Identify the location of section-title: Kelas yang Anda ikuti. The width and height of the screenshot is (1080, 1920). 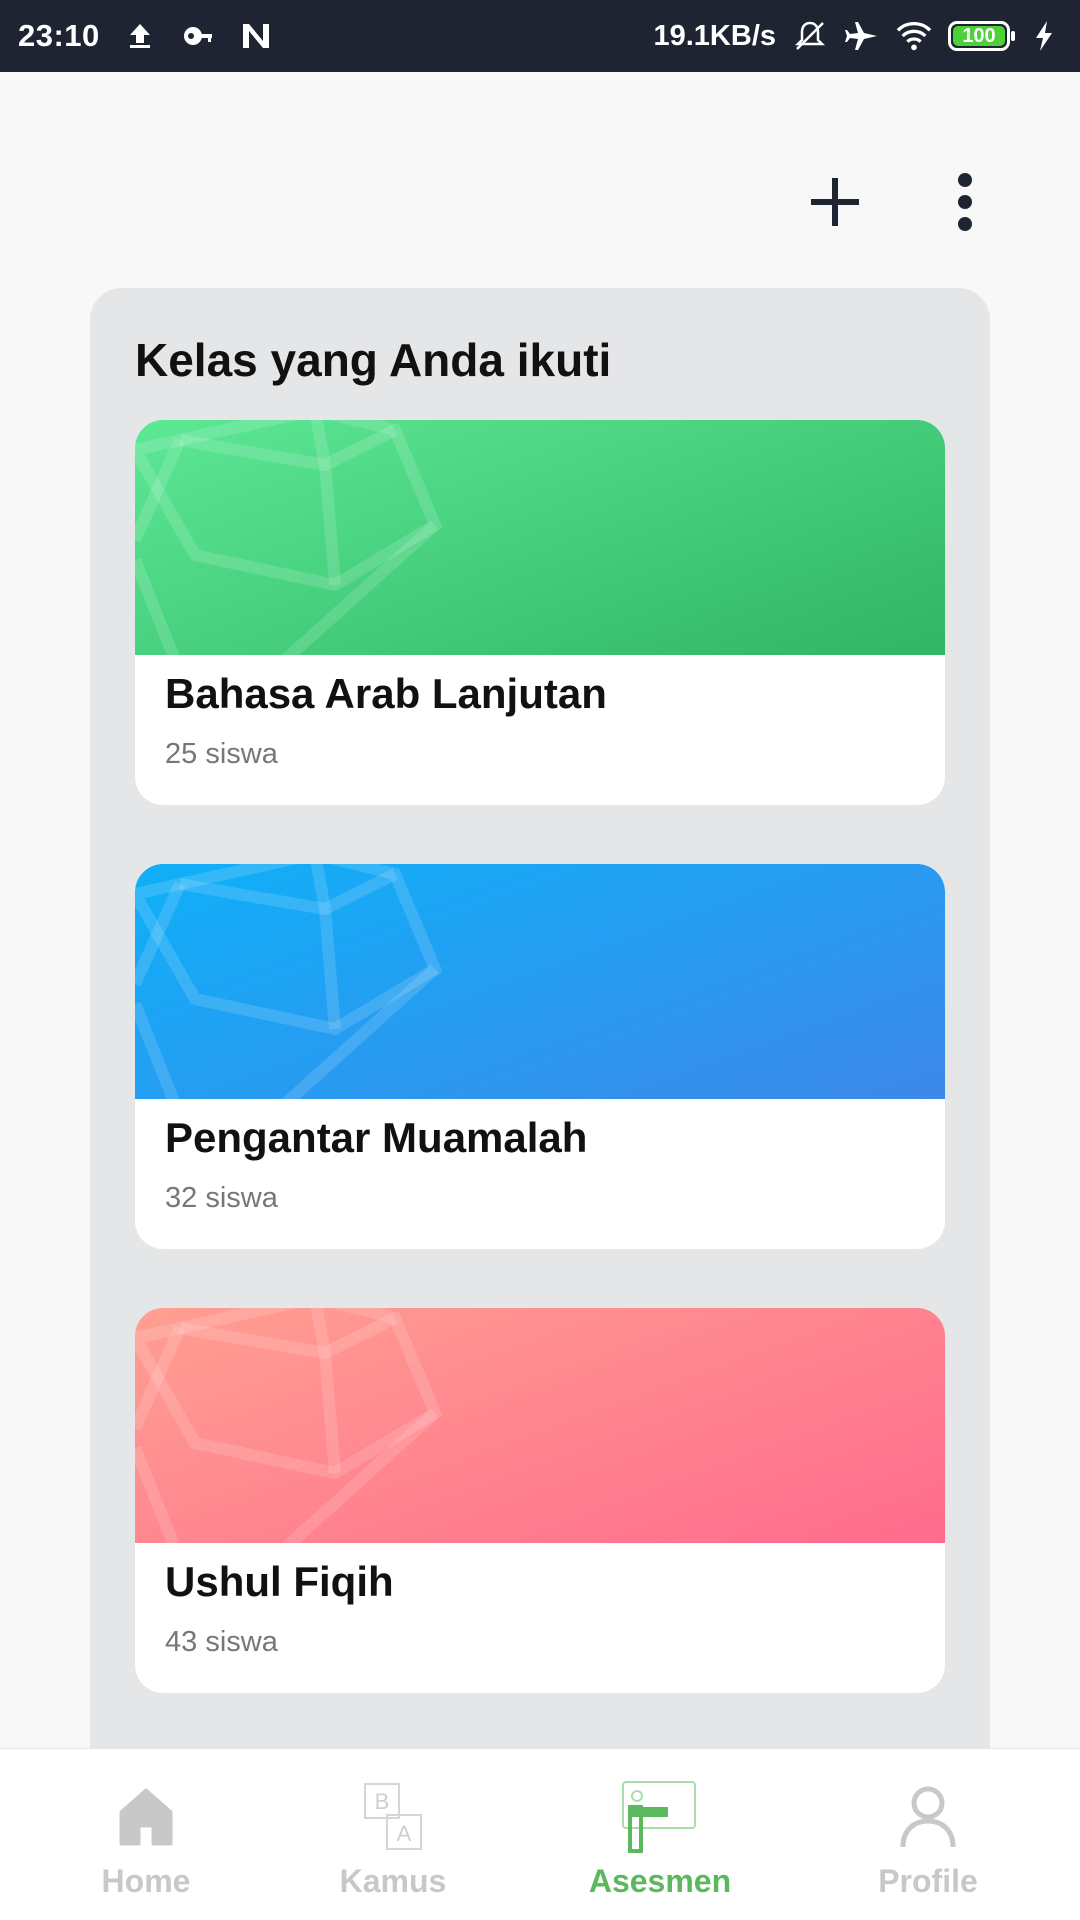
(373, 360).